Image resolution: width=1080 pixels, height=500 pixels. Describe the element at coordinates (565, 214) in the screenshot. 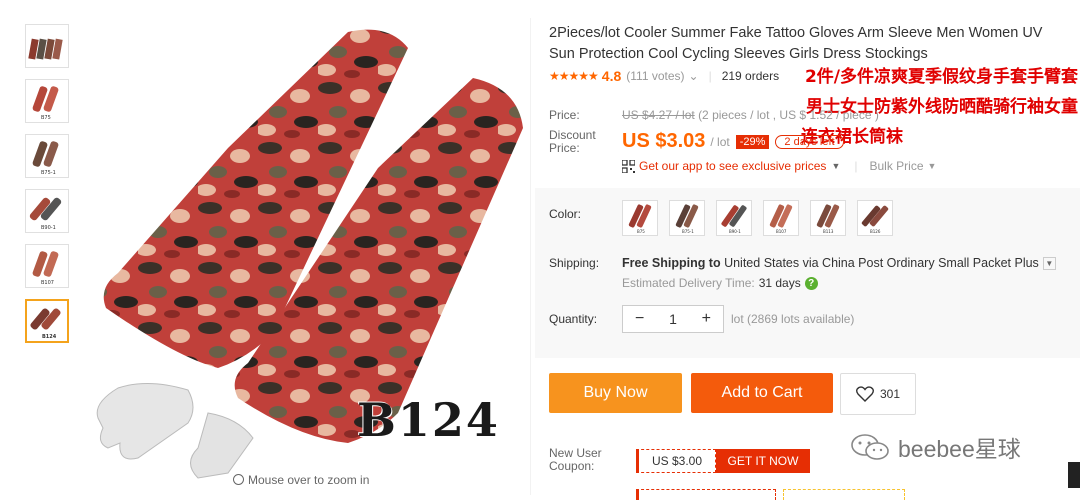

I see `color-label: Color:` at that location.